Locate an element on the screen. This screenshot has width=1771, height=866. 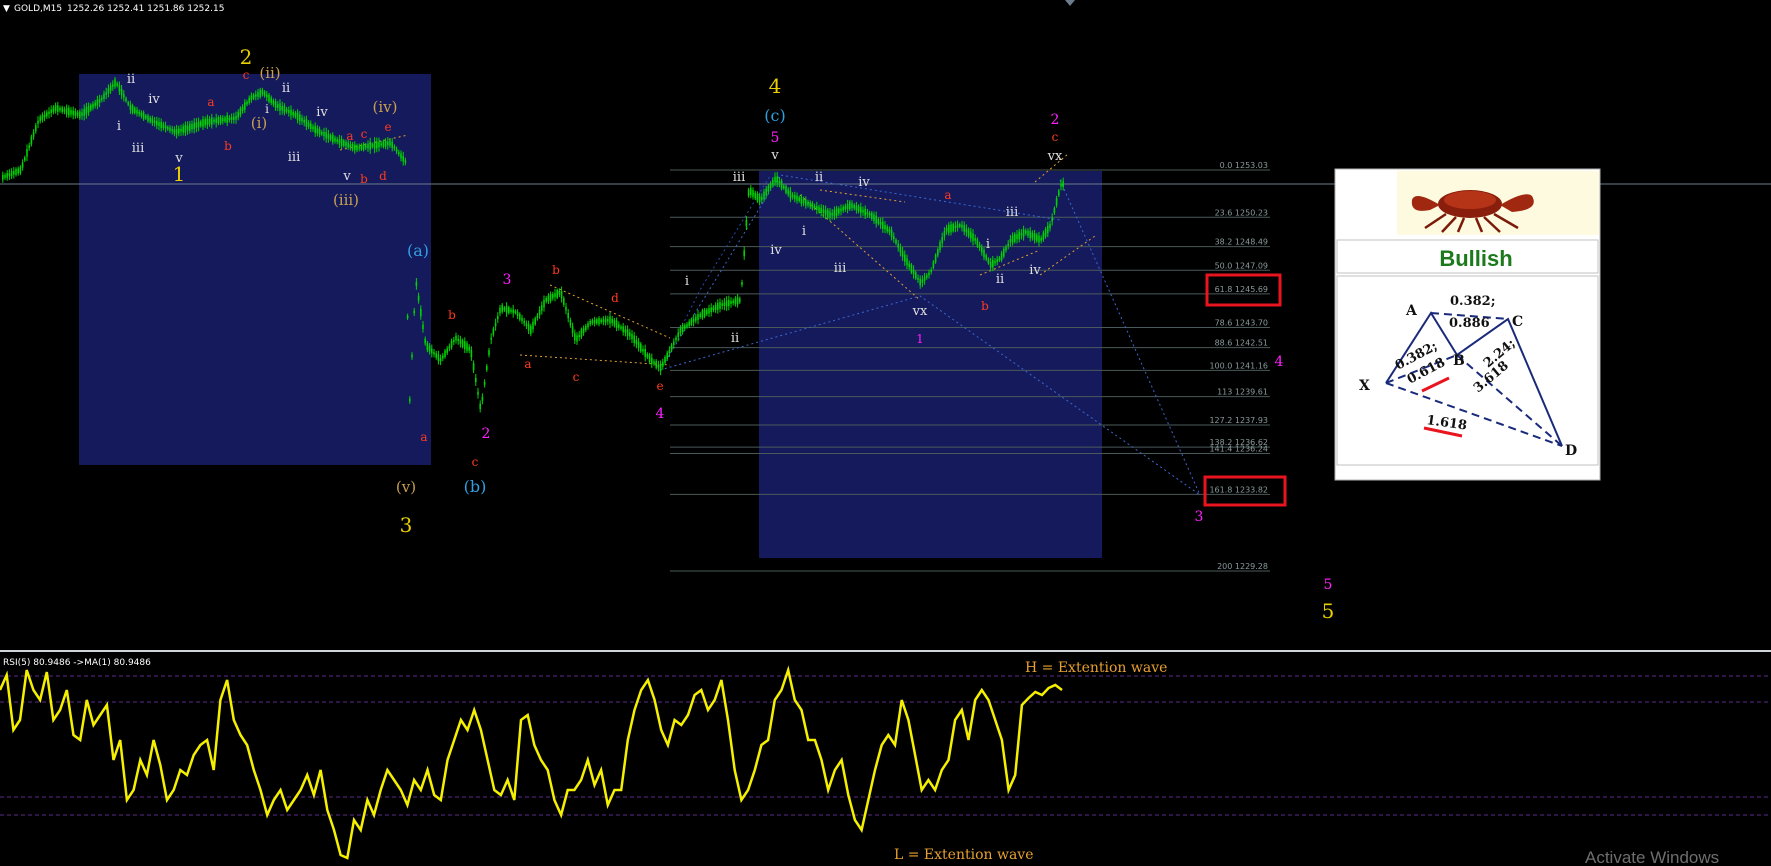
wave-label: (iii) is located at coordinates (346, 200).